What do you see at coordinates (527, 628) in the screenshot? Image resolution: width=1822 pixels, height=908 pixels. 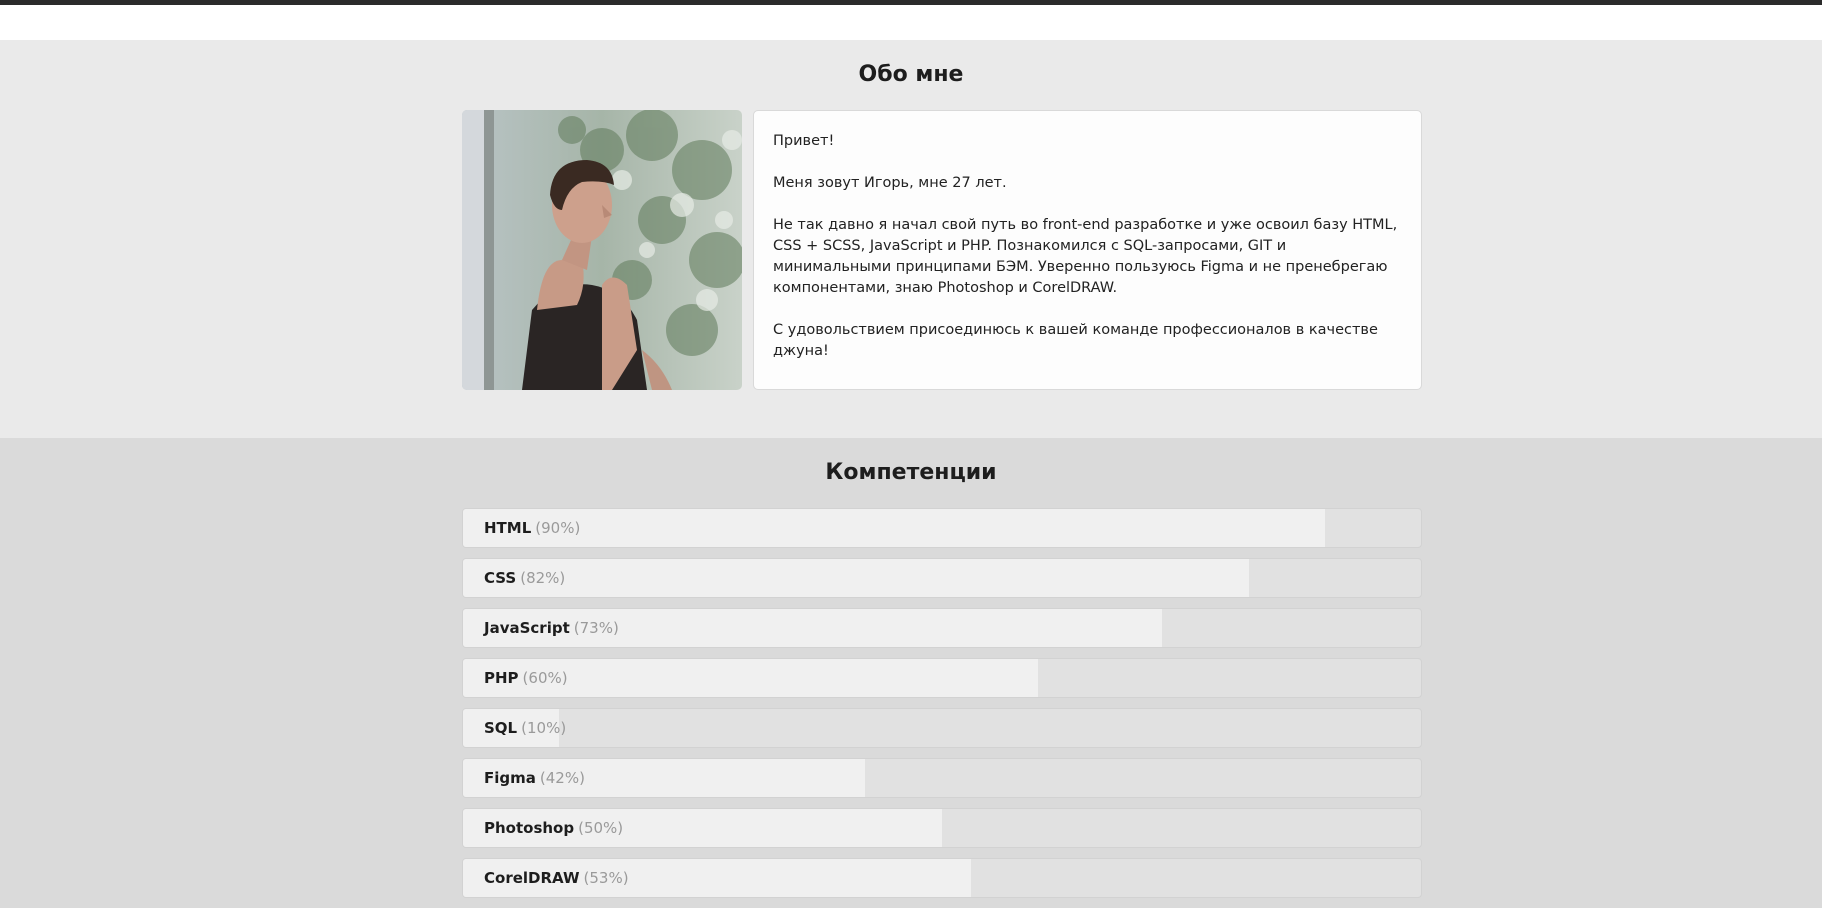 I see `skill-name: JavaScript` at bounding box center [527, 628].